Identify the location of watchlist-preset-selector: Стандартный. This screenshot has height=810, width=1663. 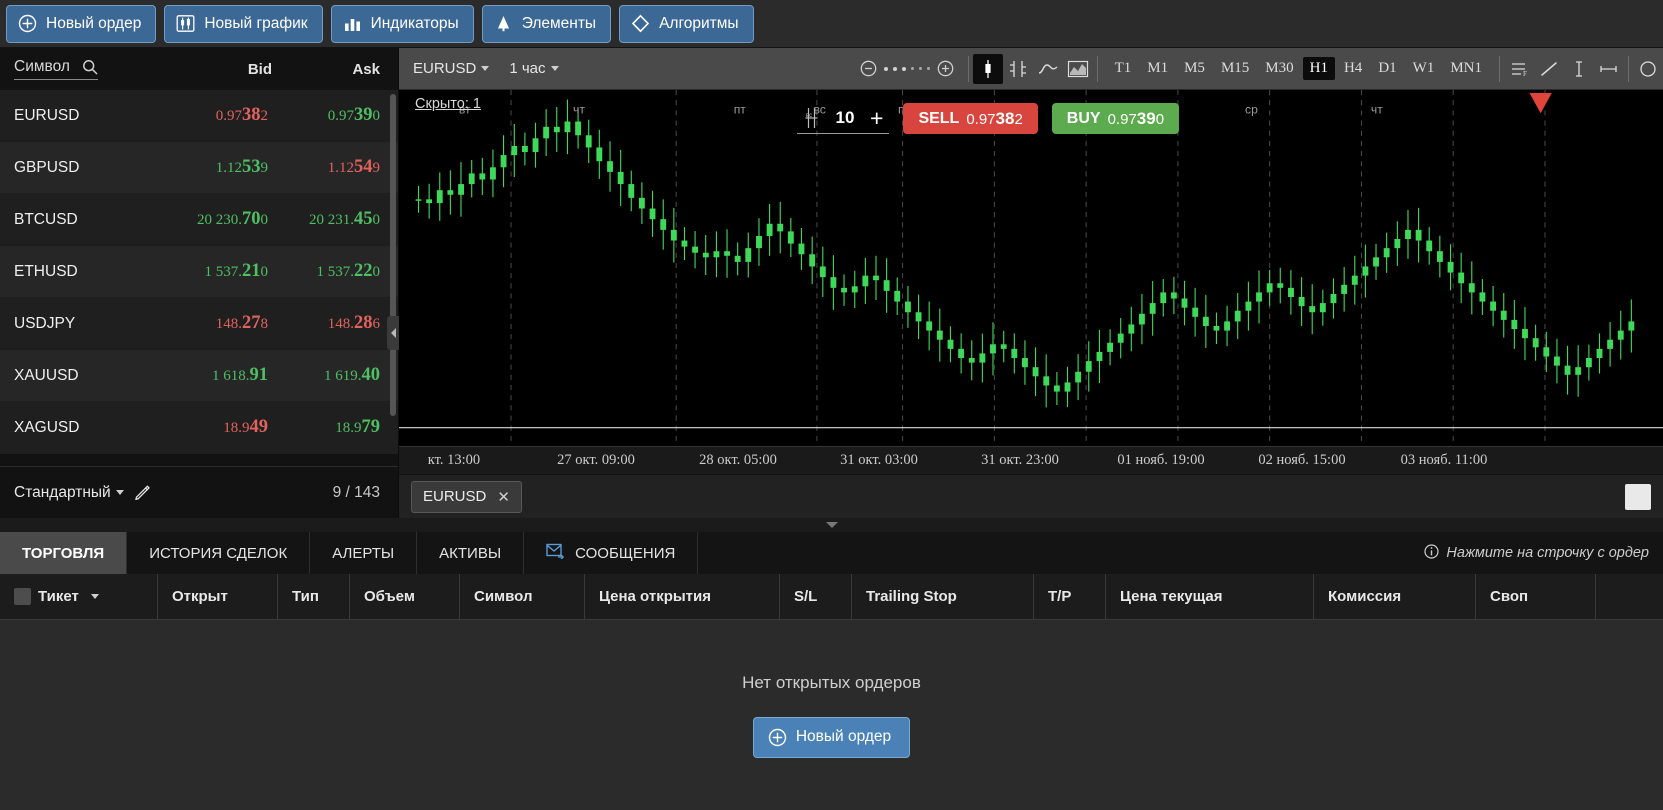
(69, 493).